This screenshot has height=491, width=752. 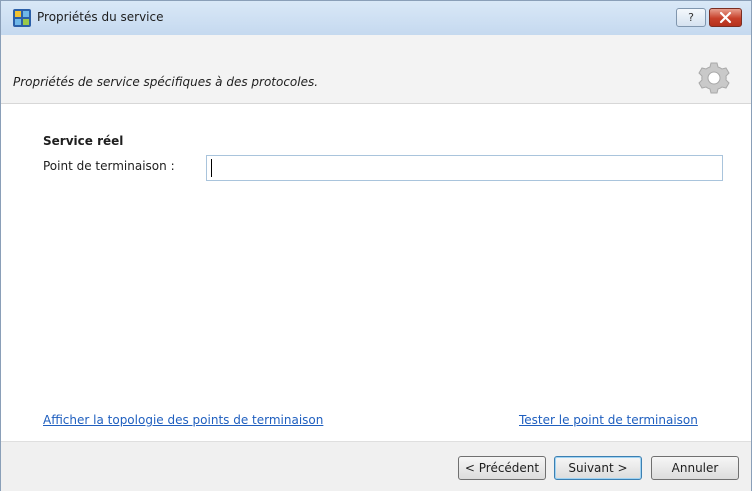 What do you see at coordinates (598, 468) in the screenshot?
I see `next-button: Suivant >` at bounding box center [598, 468].